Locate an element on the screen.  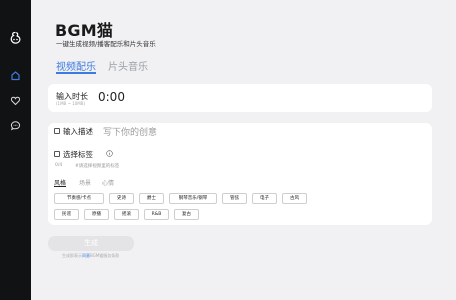
description-input: 写下你的创意 is located at coordinates (130, 131).